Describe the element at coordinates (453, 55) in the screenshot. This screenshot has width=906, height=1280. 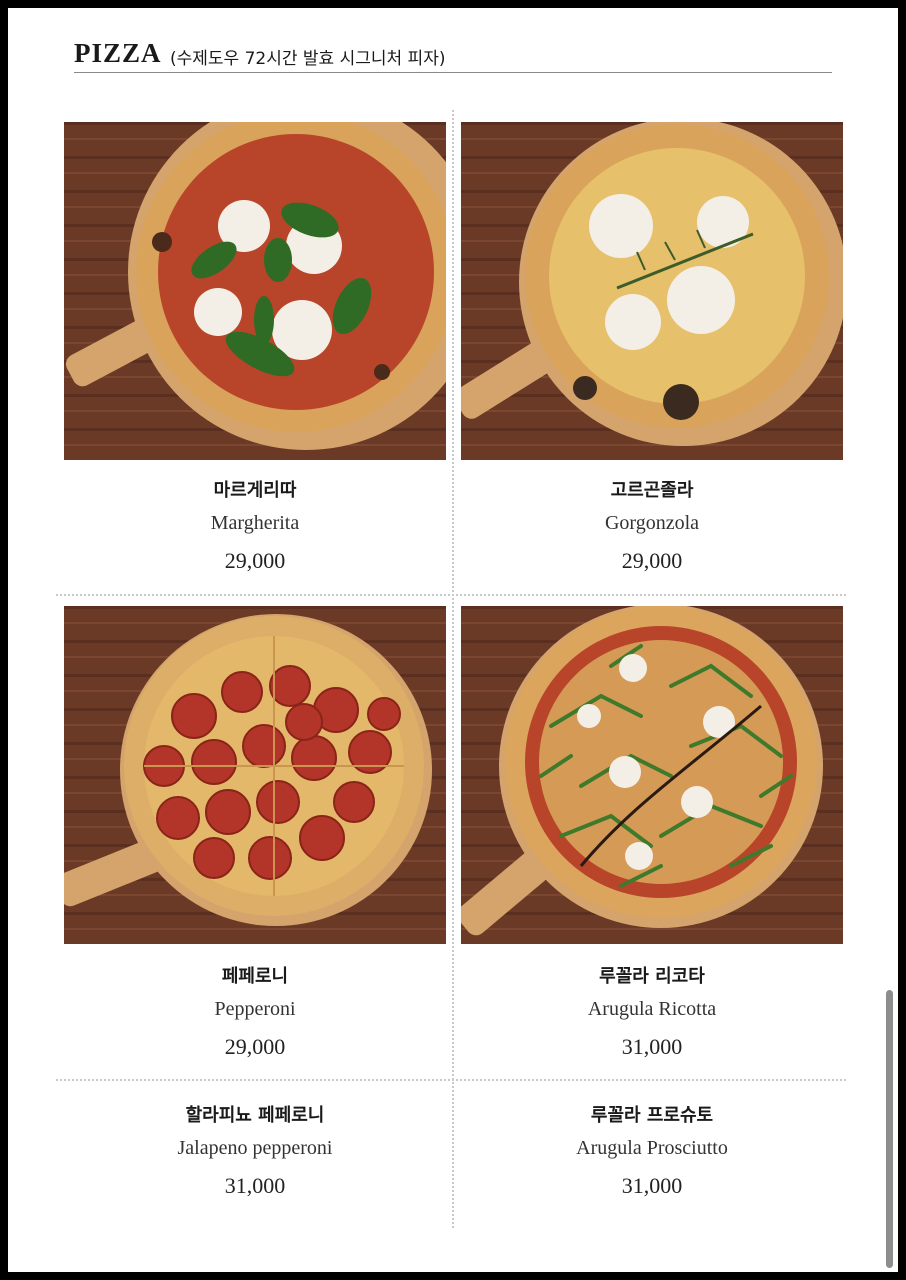
I see `section-header: PIZZA (수제도우 72시간 발효 시그니처 피자)` at that location.